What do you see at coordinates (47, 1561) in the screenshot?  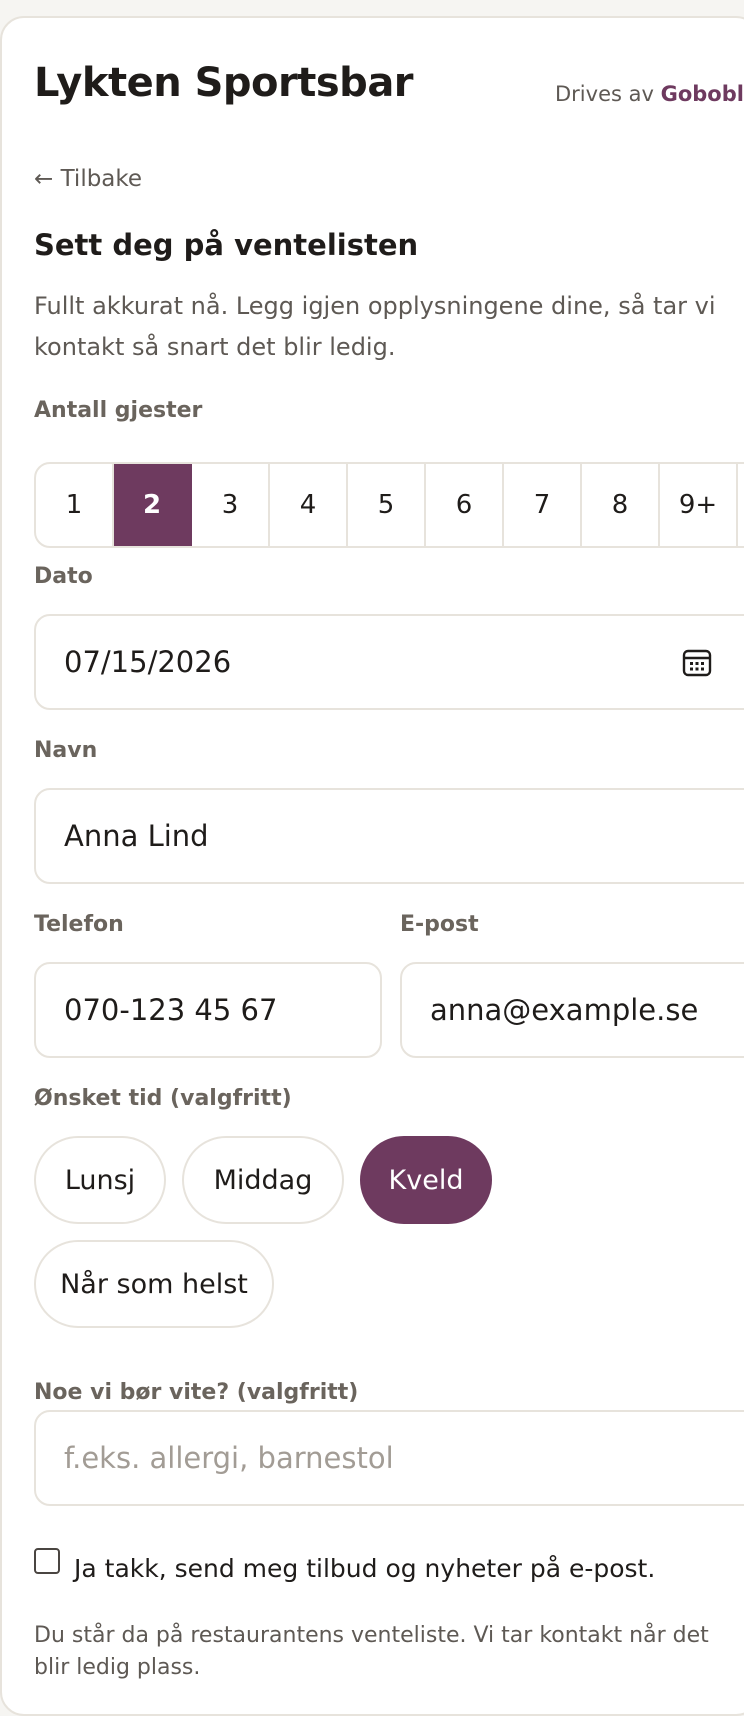 I see `newsletter-checkbox` at bounding box center [47, 1561].